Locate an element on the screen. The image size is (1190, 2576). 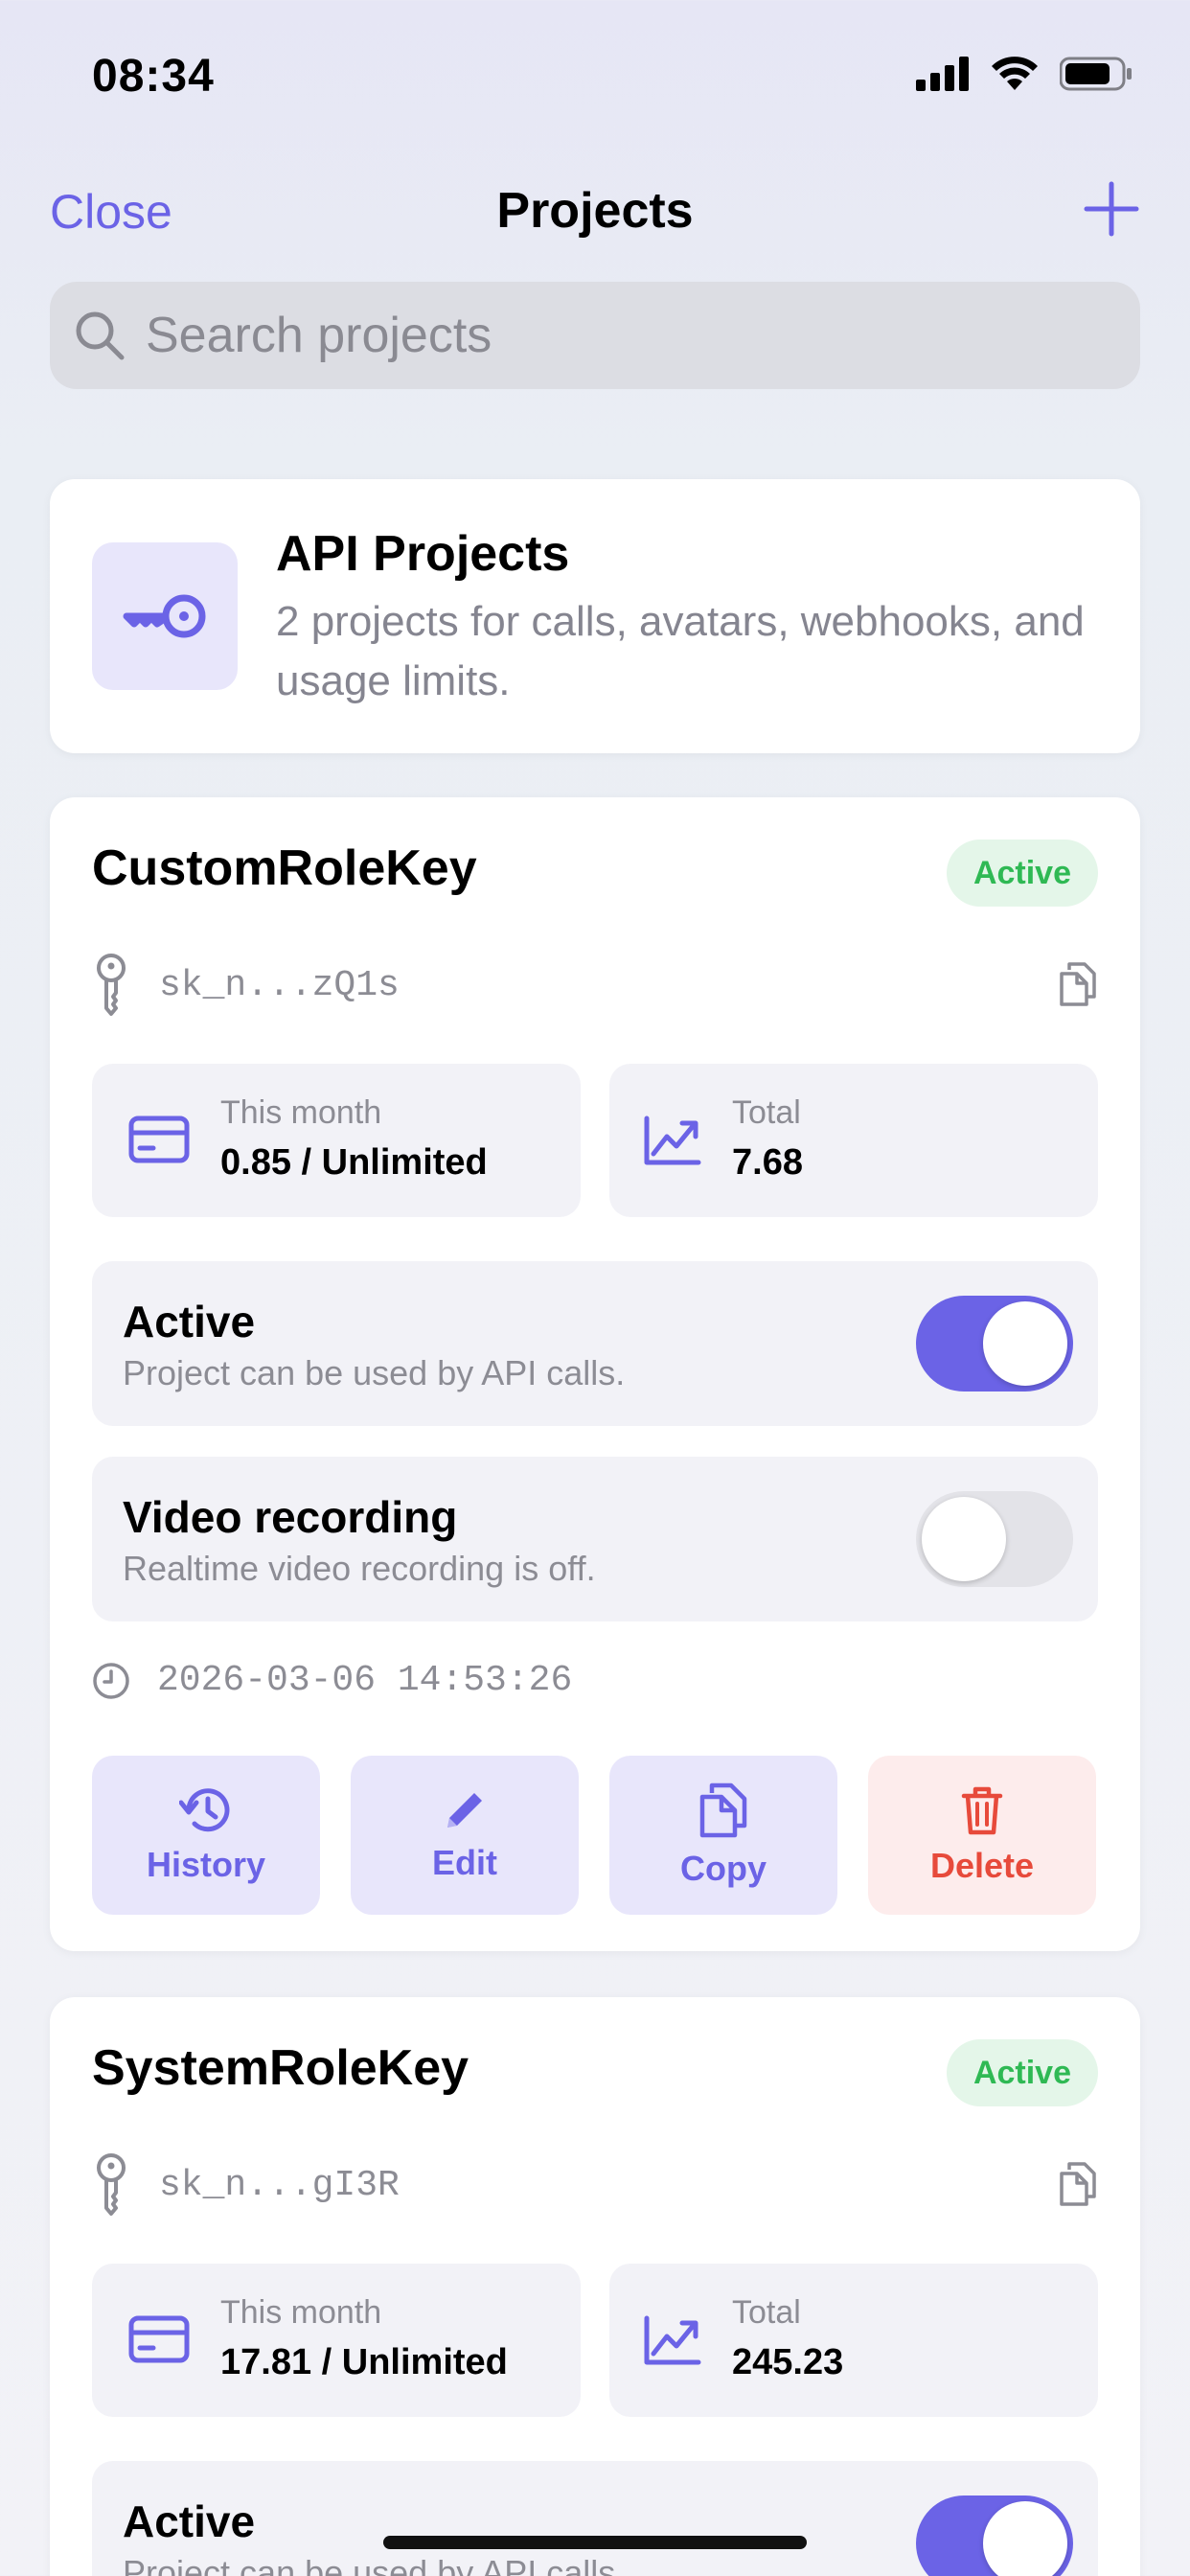
this-month-stat: This month 0.85 / Unlimited is located at coordinates (336, 1140).